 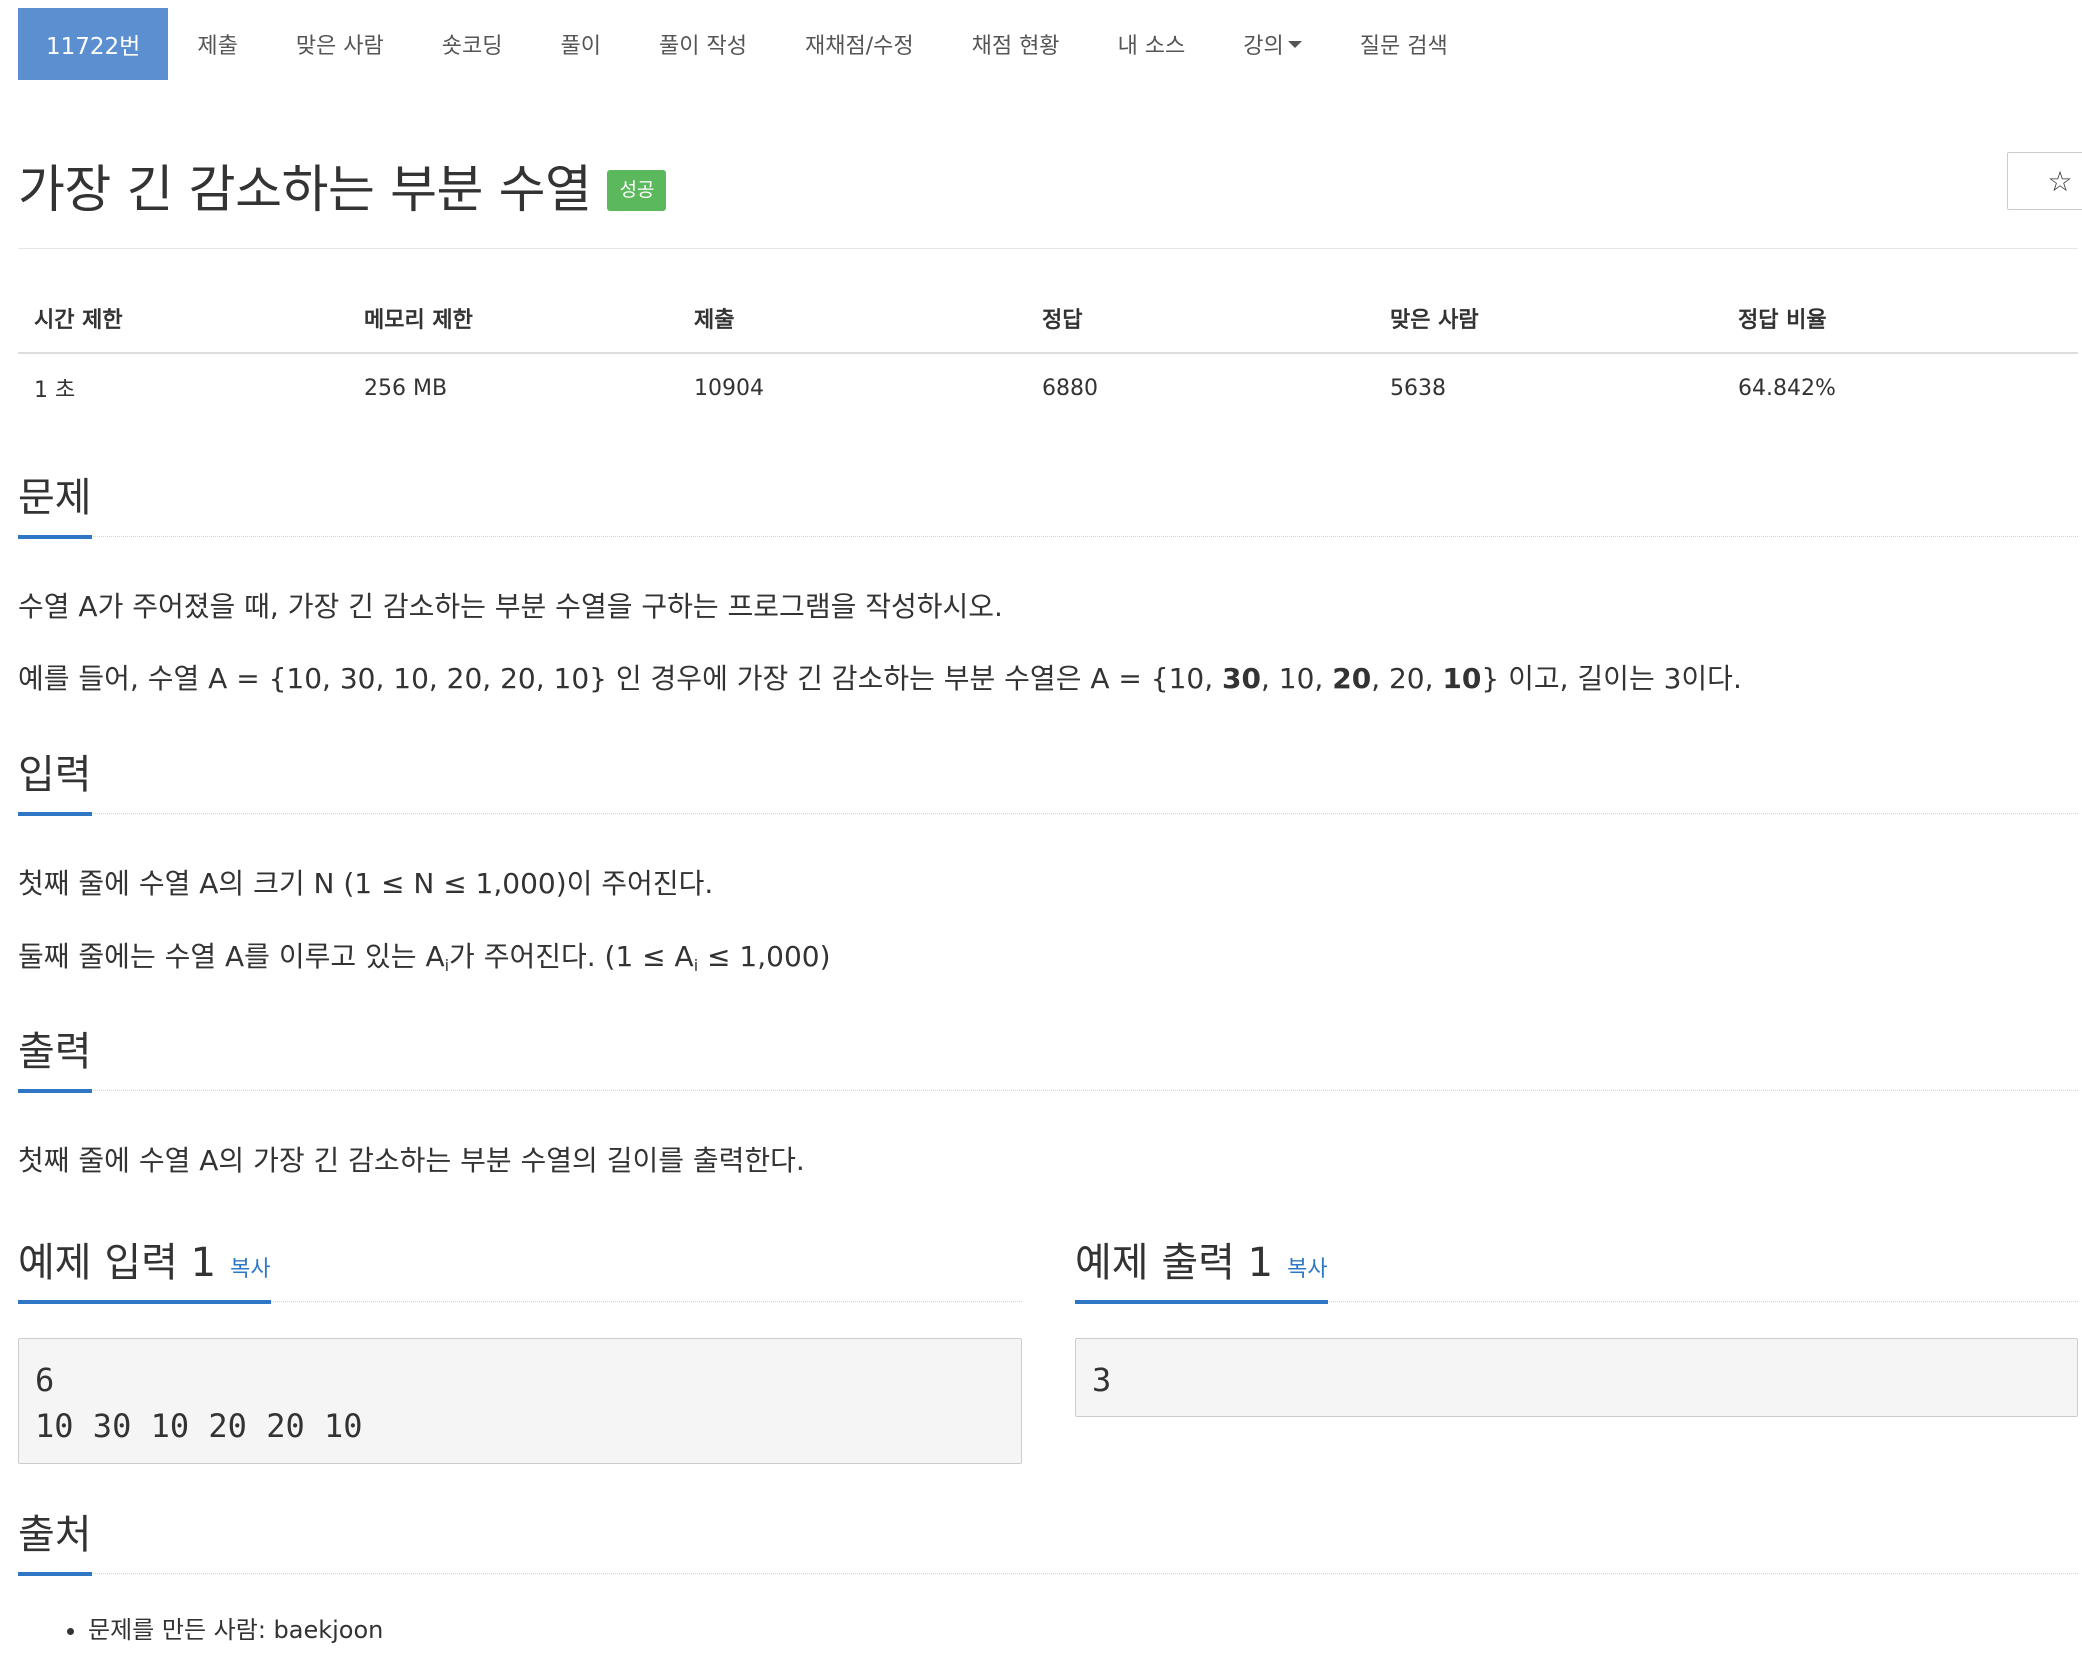 I want to click on sample-output-code: 3, so click(x=1576, y=1377).